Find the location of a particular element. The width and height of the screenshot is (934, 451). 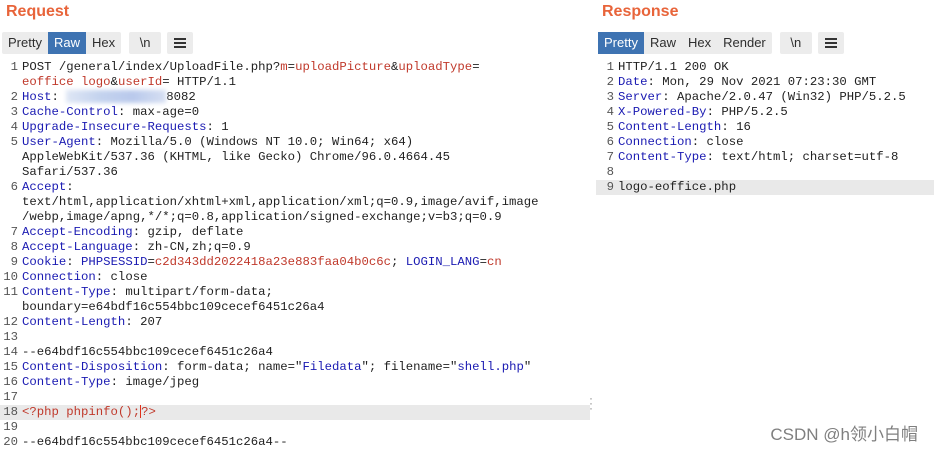

code-line: 4 X-Powered-By: PHP/5.2.5 is located at coordinates (765, 112).